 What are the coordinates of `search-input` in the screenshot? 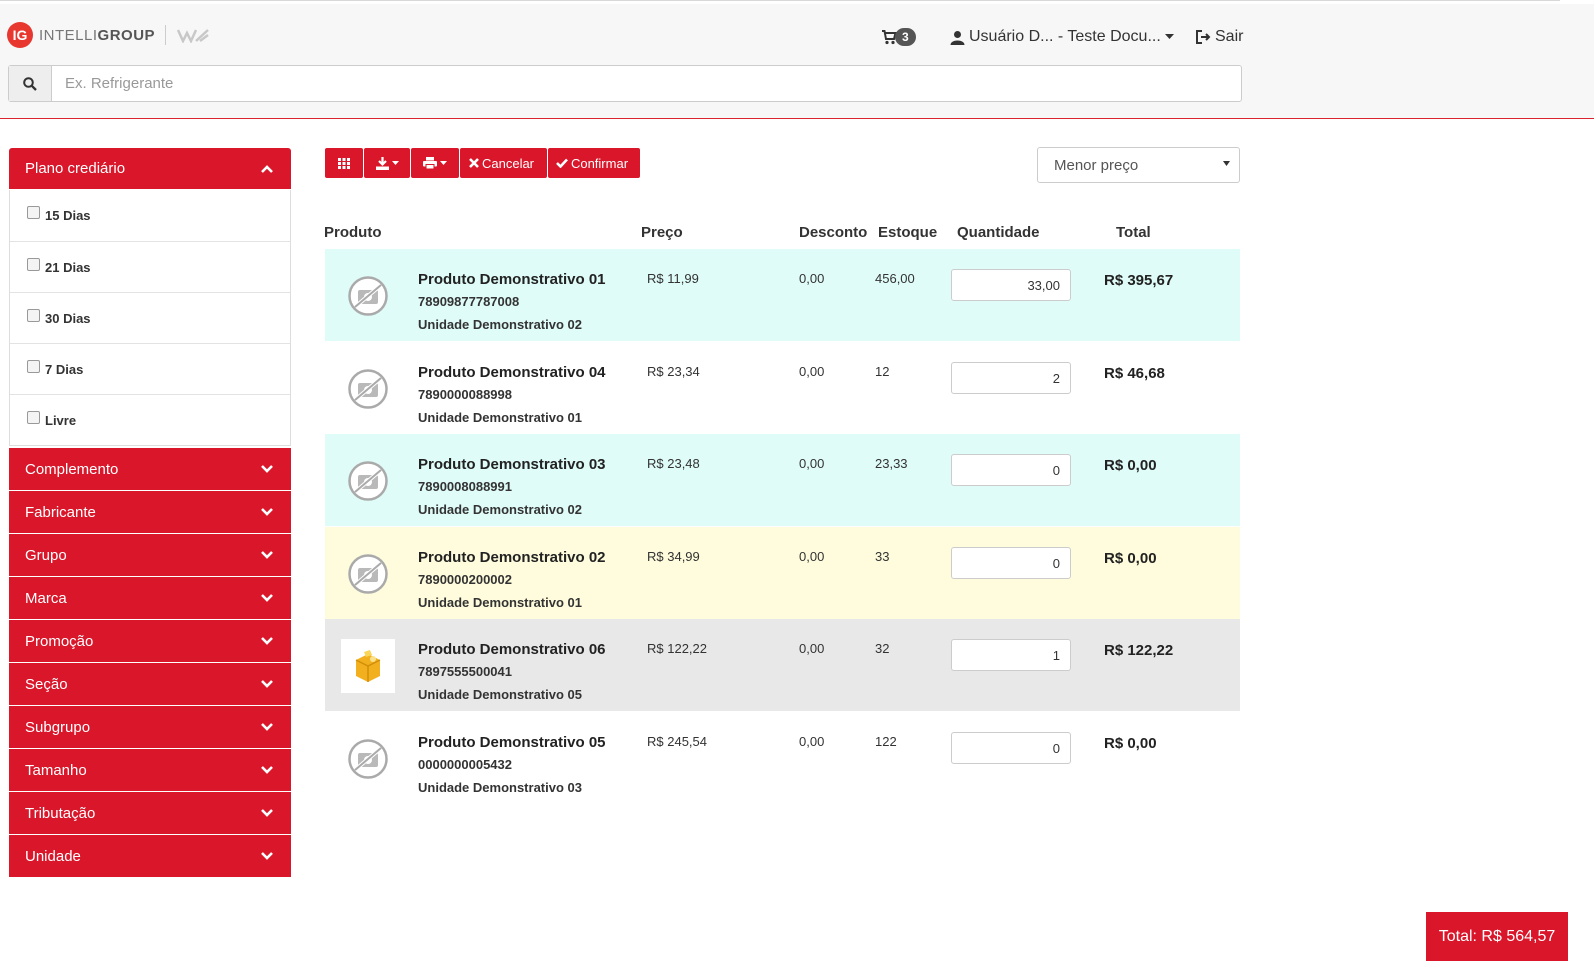 It's located at (646, 83).